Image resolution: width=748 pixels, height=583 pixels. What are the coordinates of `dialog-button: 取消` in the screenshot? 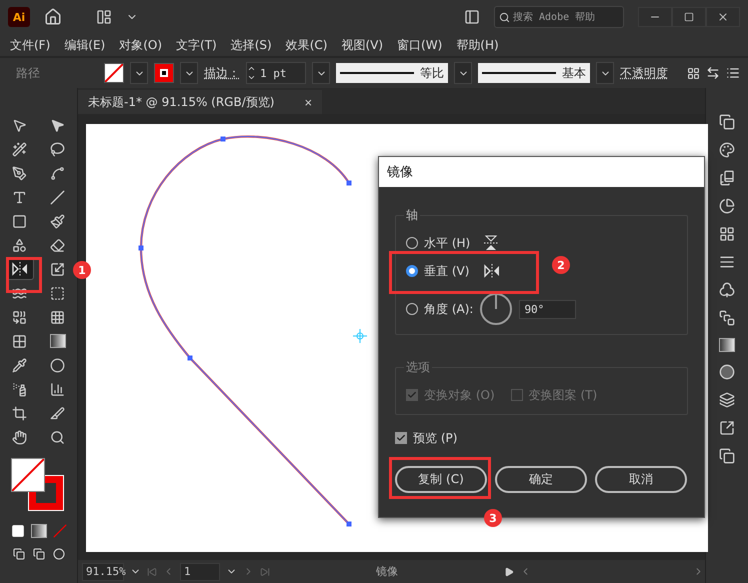 It's located at (641, 479).